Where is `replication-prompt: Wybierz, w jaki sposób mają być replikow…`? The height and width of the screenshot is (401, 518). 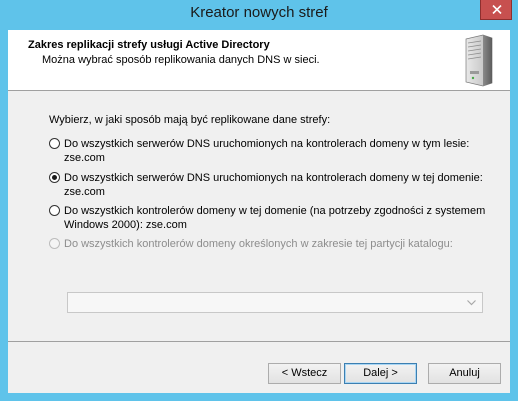
replication-prompt: Wybierz, w jaki sposób mają być replikow… is located at coordinates (190, 120).